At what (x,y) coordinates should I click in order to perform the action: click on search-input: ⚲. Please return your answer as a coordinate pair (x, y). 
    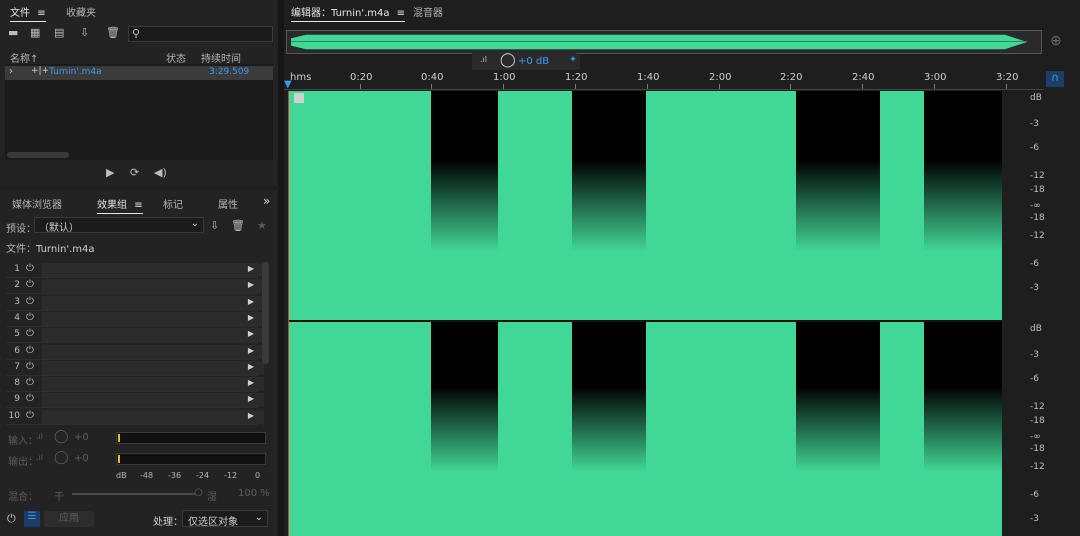
    Looking at the image, I should click on (200, 34).